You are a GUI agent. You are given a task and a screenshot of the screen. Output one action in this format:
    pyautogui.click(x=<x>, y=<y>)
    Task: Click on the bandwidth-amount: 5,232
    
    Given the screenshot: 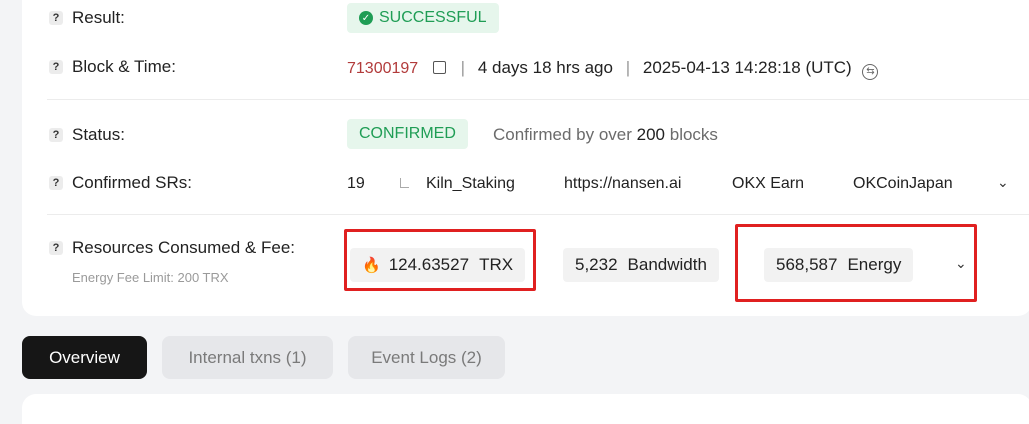 What is the action you would take?
    pyautogui.click(x=596, y=264)
    